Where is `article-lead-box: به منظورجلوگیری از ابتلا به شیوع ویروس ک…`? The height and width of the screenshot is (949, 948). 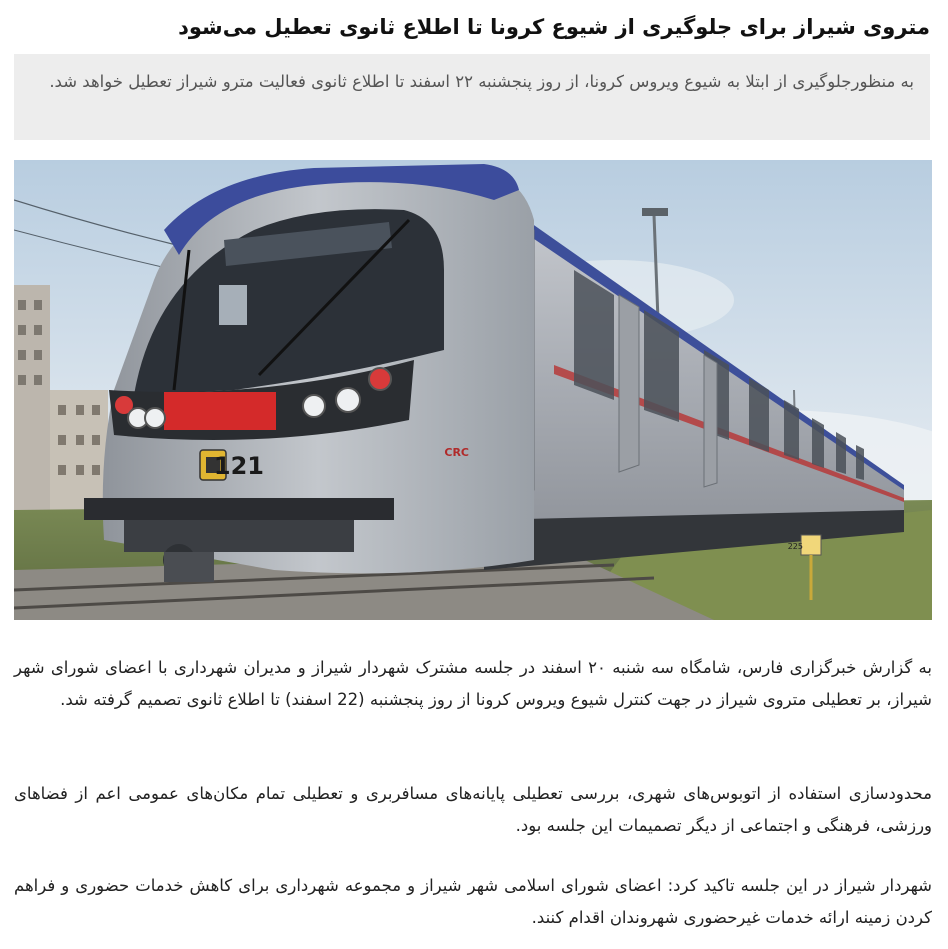 article-lead-box: به منظورجلوگیری از ابتلا به شیوع ویروس ک… is located at coordinates (472, 97).